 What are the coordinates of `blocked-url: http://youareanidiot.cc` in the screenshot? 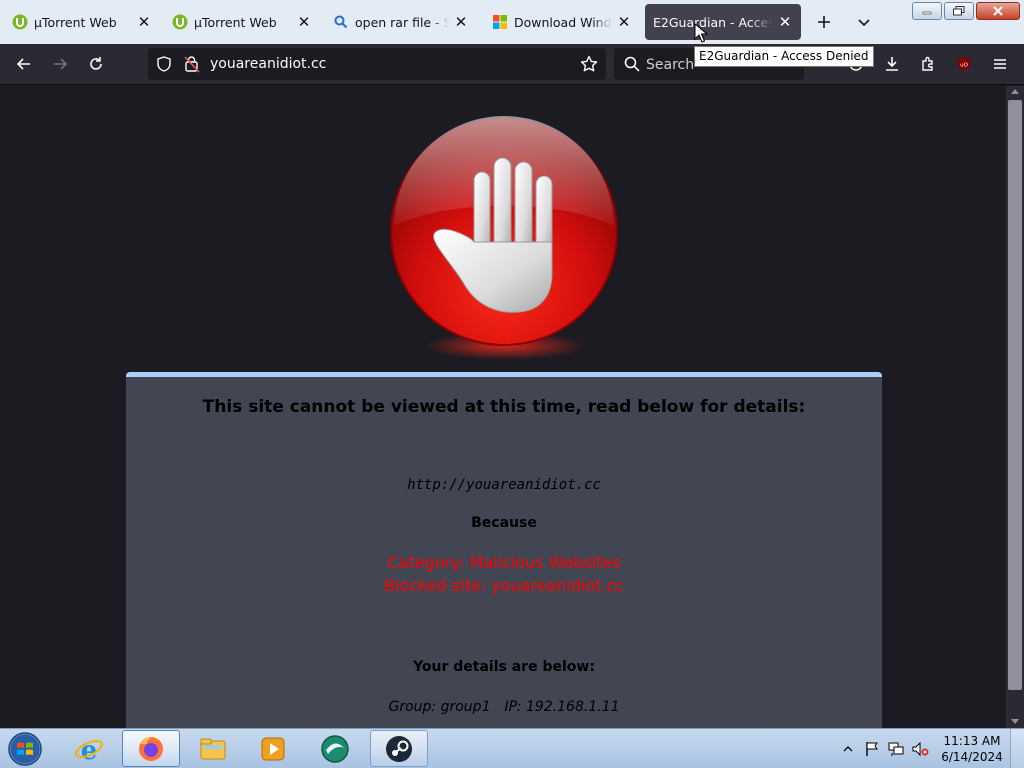 It's located at (504, 485).